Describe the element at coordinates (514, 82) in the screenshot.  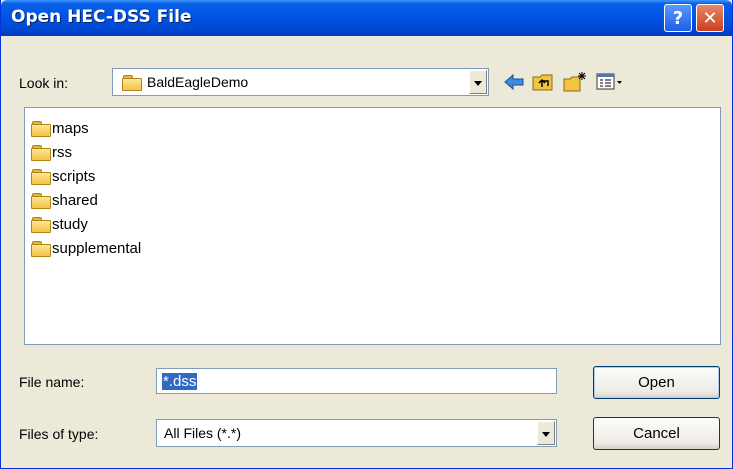
I see `back-arrow-icon` at that location.